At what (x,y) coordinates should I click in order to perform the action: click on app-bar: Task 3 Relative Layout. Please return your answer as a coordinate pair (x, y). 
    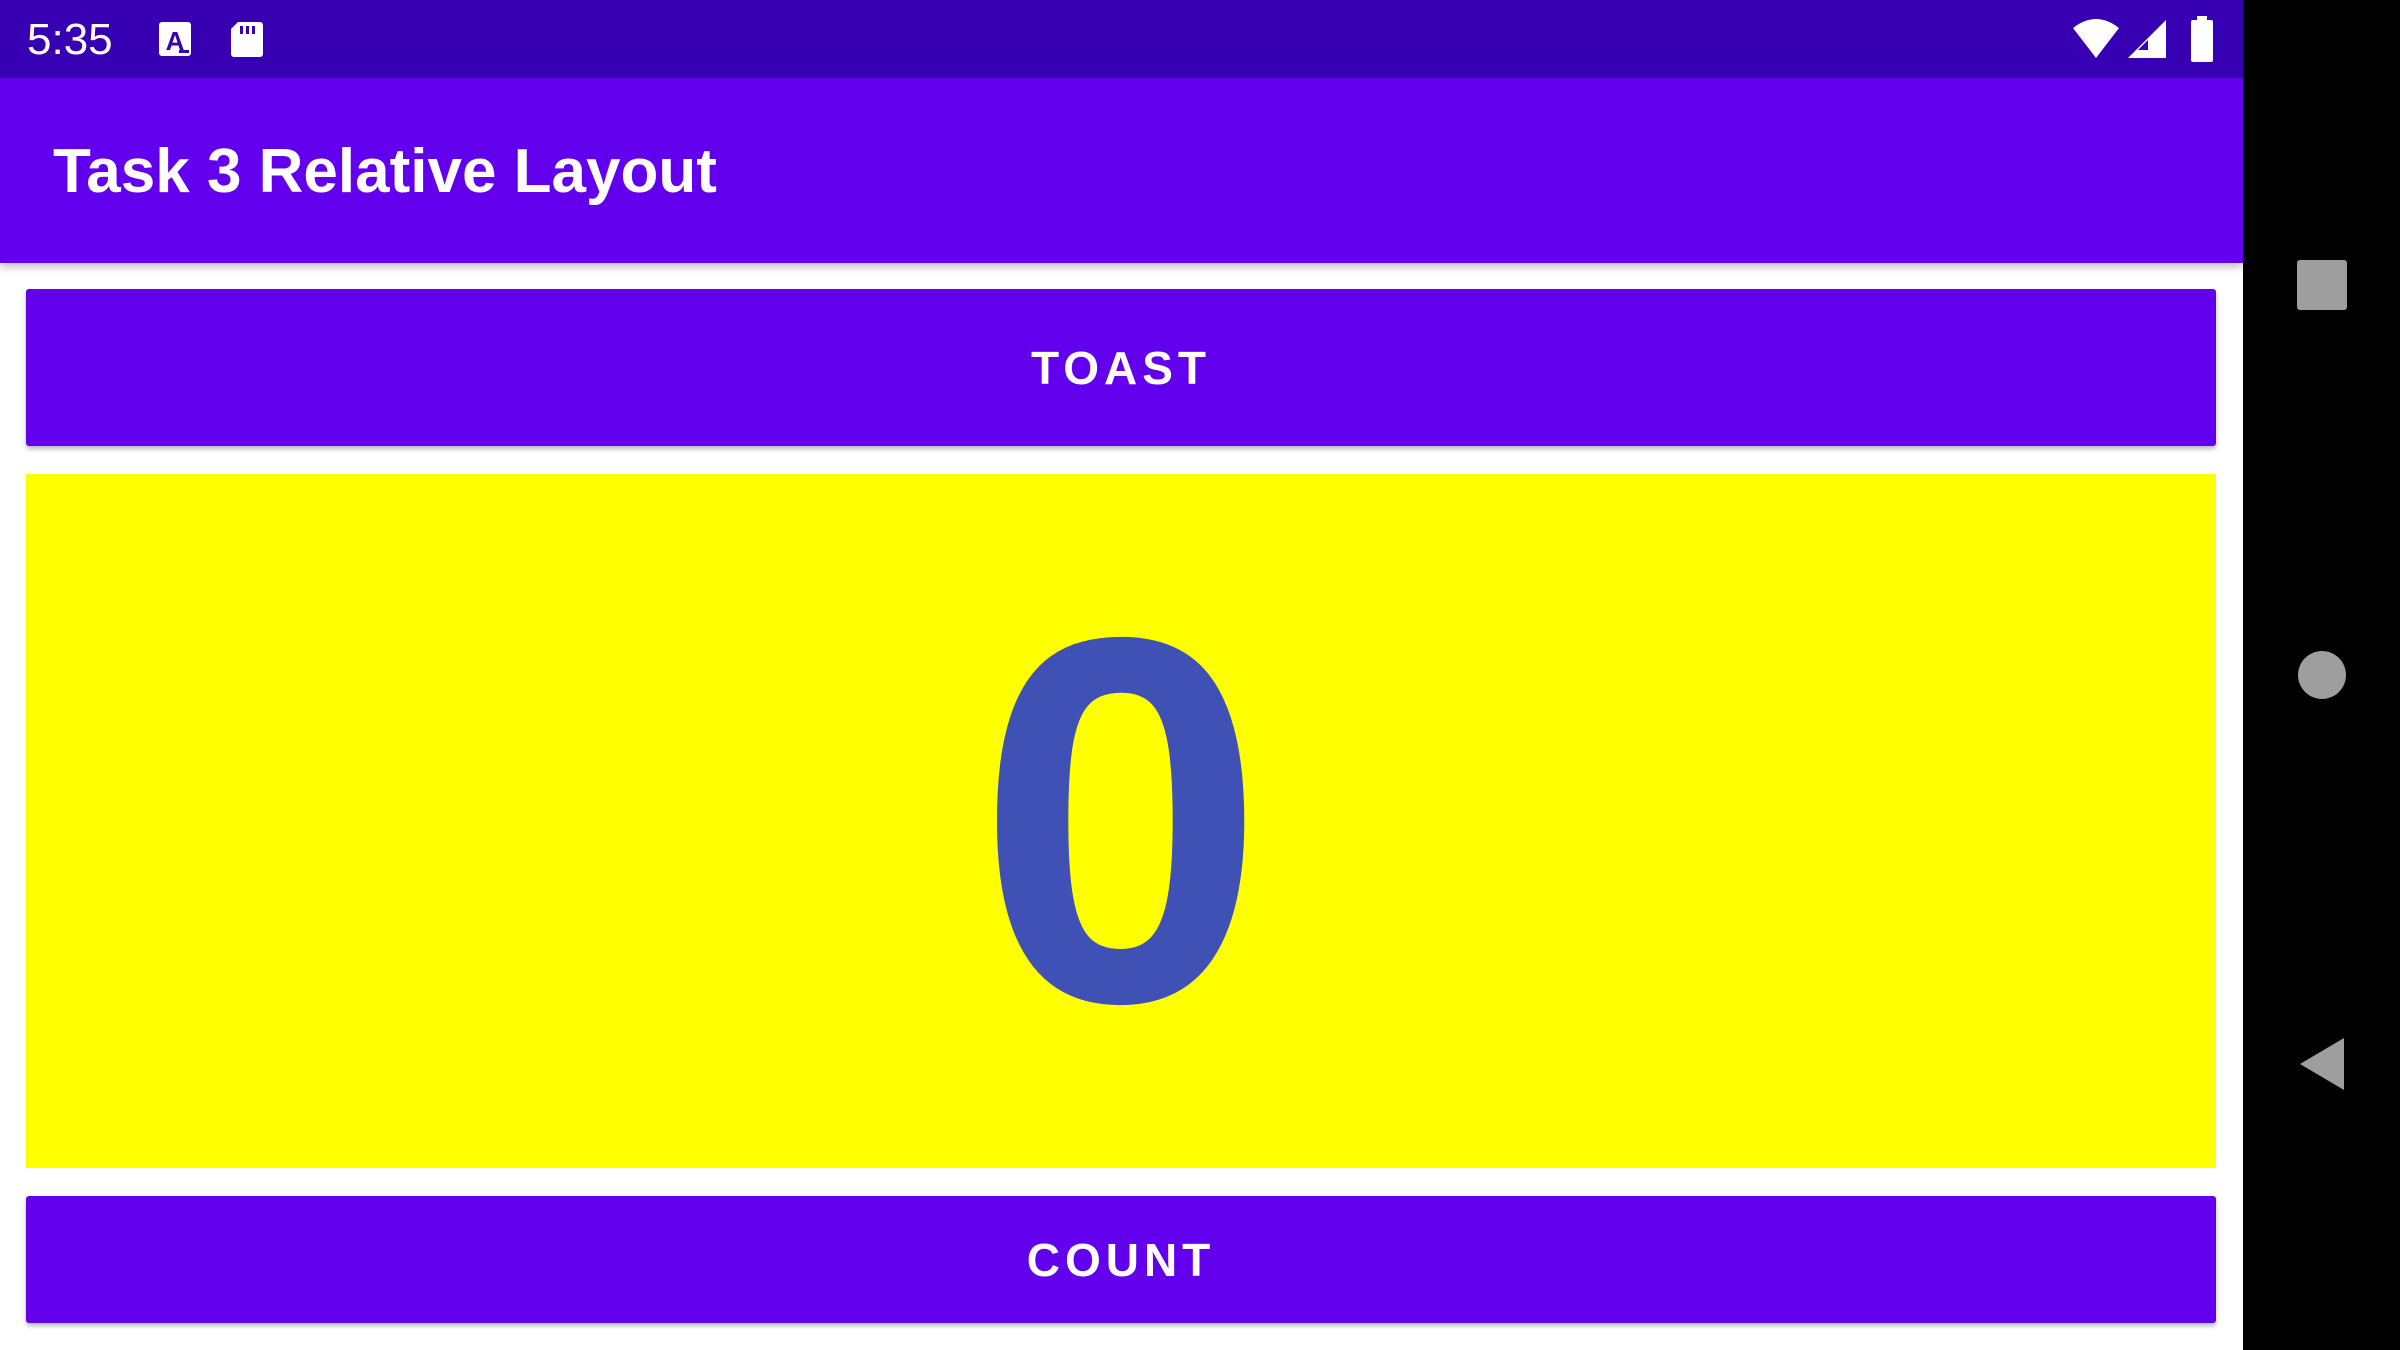
    Looking at the image, I should click on (1121, 170).